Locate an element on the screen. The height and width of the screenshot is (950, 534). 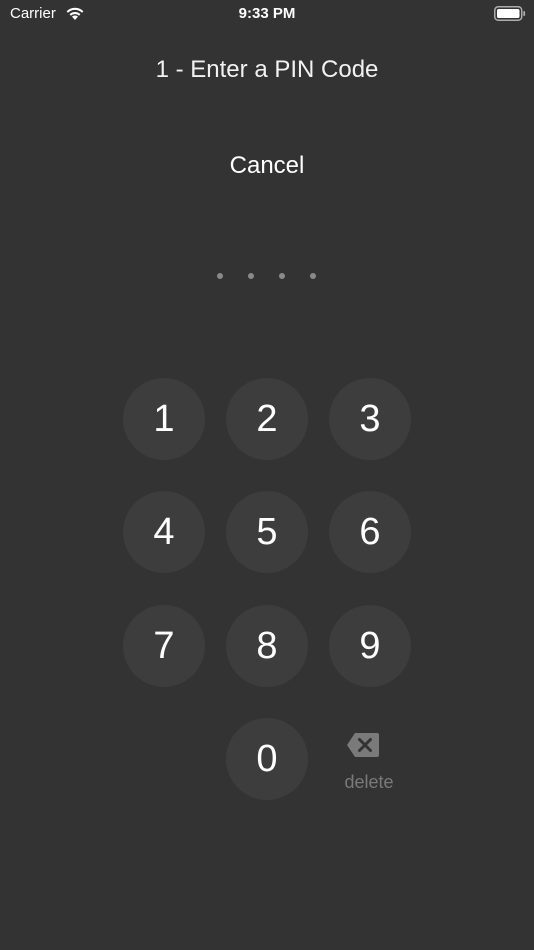
cancel-button: Cancel is located at coordinates (267, 166).